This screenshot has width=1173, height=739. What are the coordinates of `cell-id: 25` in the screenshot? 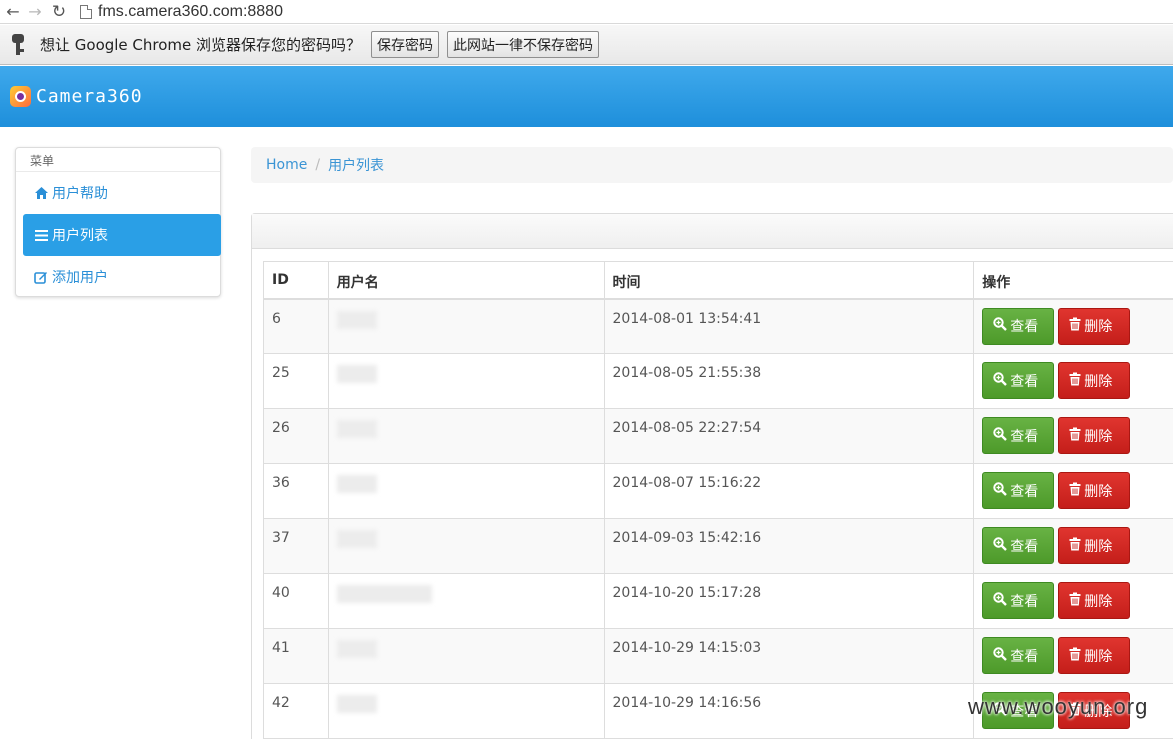 It's located at (296, 381).